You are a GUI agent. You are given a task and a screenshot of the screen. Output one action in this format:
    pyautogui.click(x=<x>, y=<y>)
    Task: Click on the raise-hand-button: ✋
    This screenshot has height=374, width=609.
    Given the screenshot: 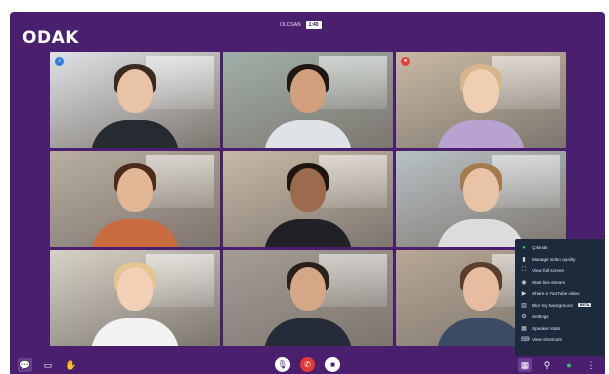 What is the action you would take?
    pyautogui.click(x=71, y=365)
    